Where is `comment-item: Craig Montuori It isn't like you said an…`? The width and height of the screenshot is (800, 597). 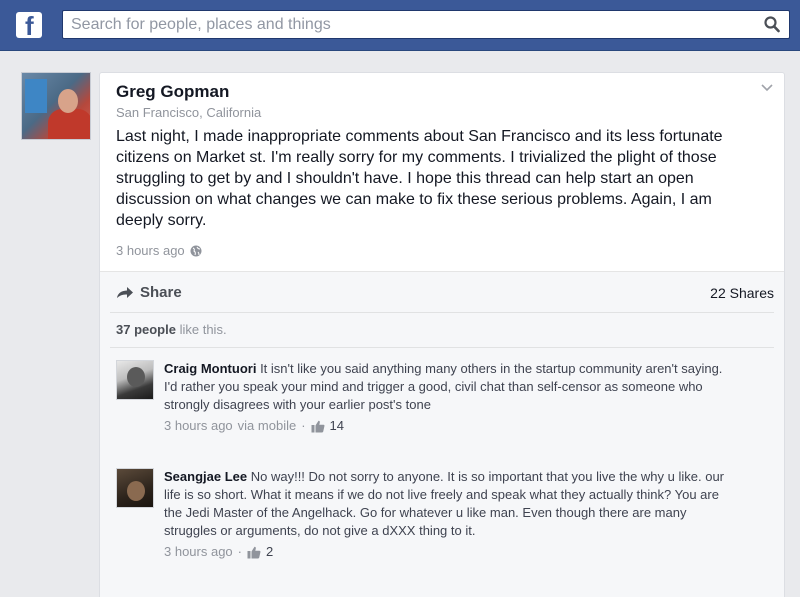 comment-item: Craig Montuori It isn't like you said an… is located at coordinates (419, 410).